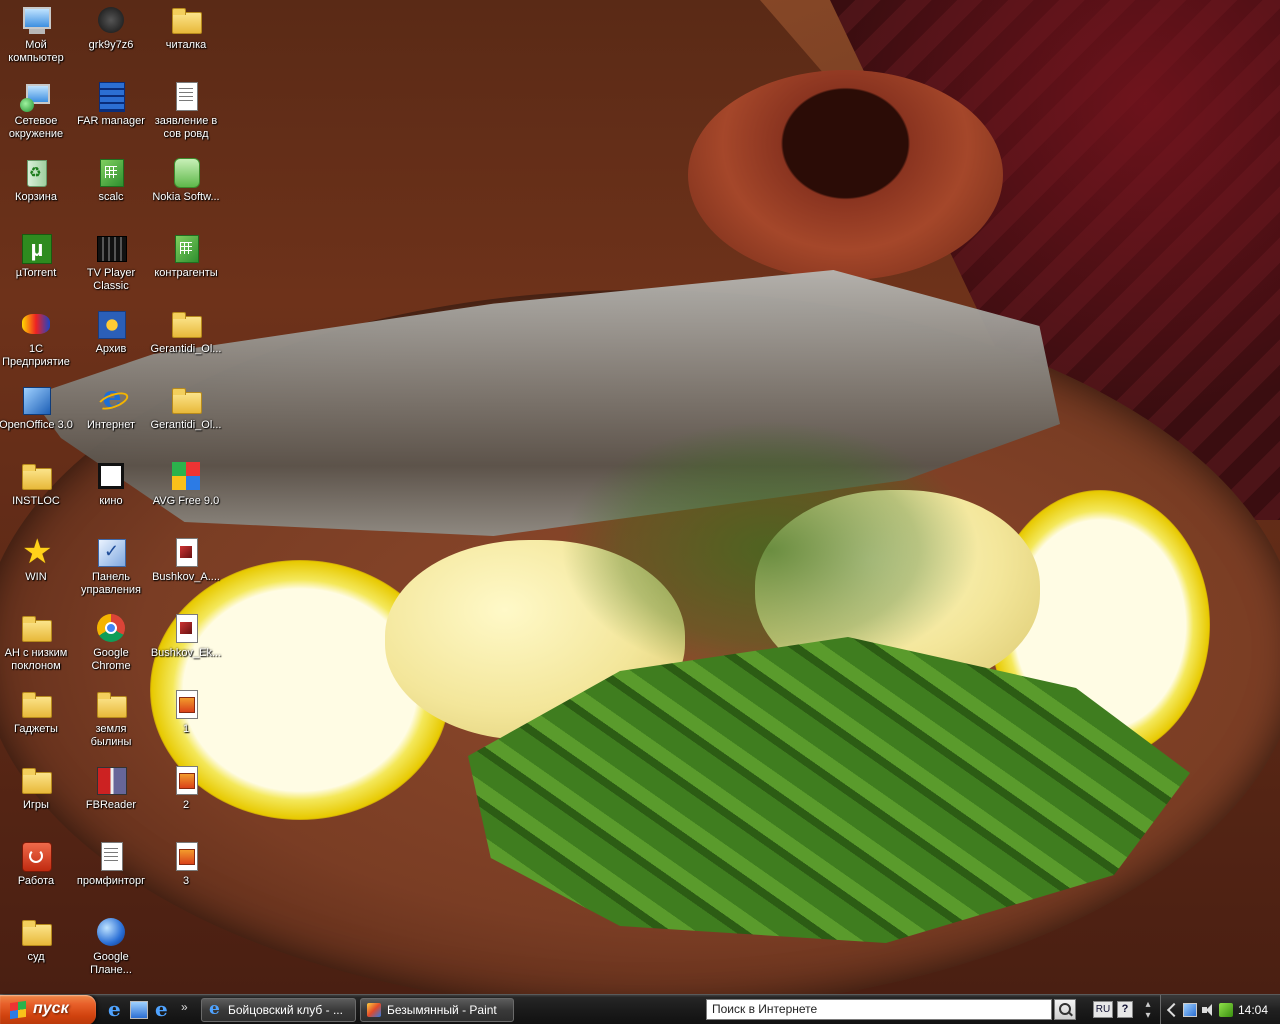 The image size is (1280, 1024). Describe the element at coordinates (139, 1010) in the screenshot. I see `quick-launch-show-desktop-icon` at that location.